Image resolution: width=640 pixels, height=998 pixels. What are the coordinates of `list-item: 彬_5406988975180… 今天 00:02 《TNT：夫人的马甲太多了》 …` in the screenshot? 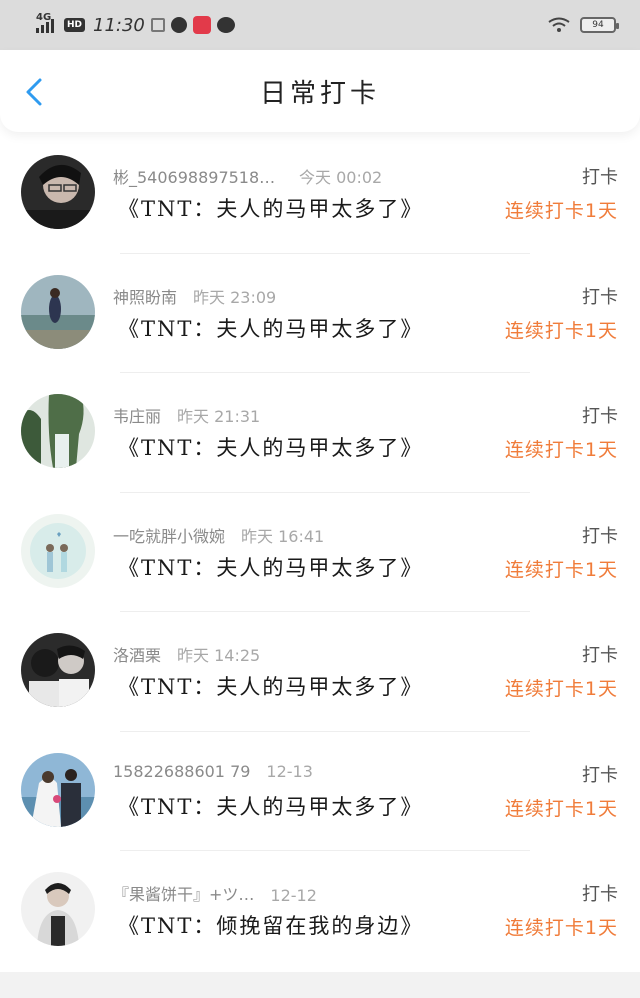 It's located at (320, 194).